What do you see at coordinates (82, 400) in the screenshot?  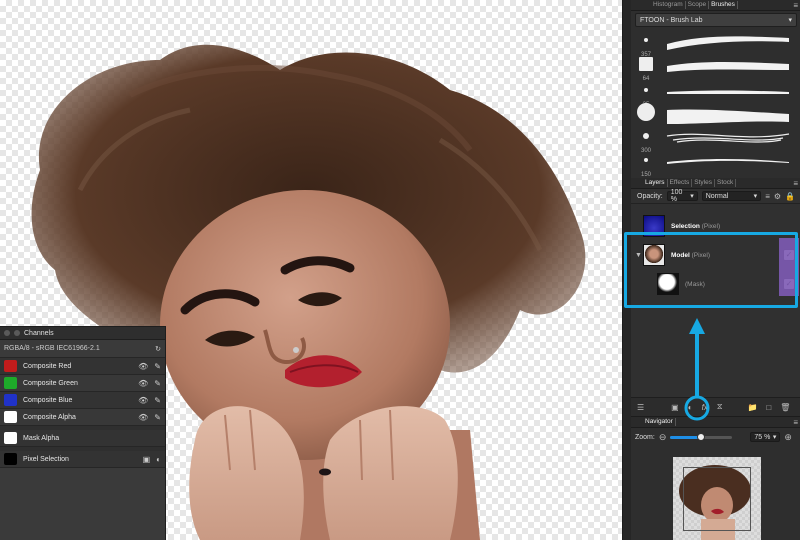 I see `channel-row: Composite Blue 👁 ✎` at bounding box center [82, 400].